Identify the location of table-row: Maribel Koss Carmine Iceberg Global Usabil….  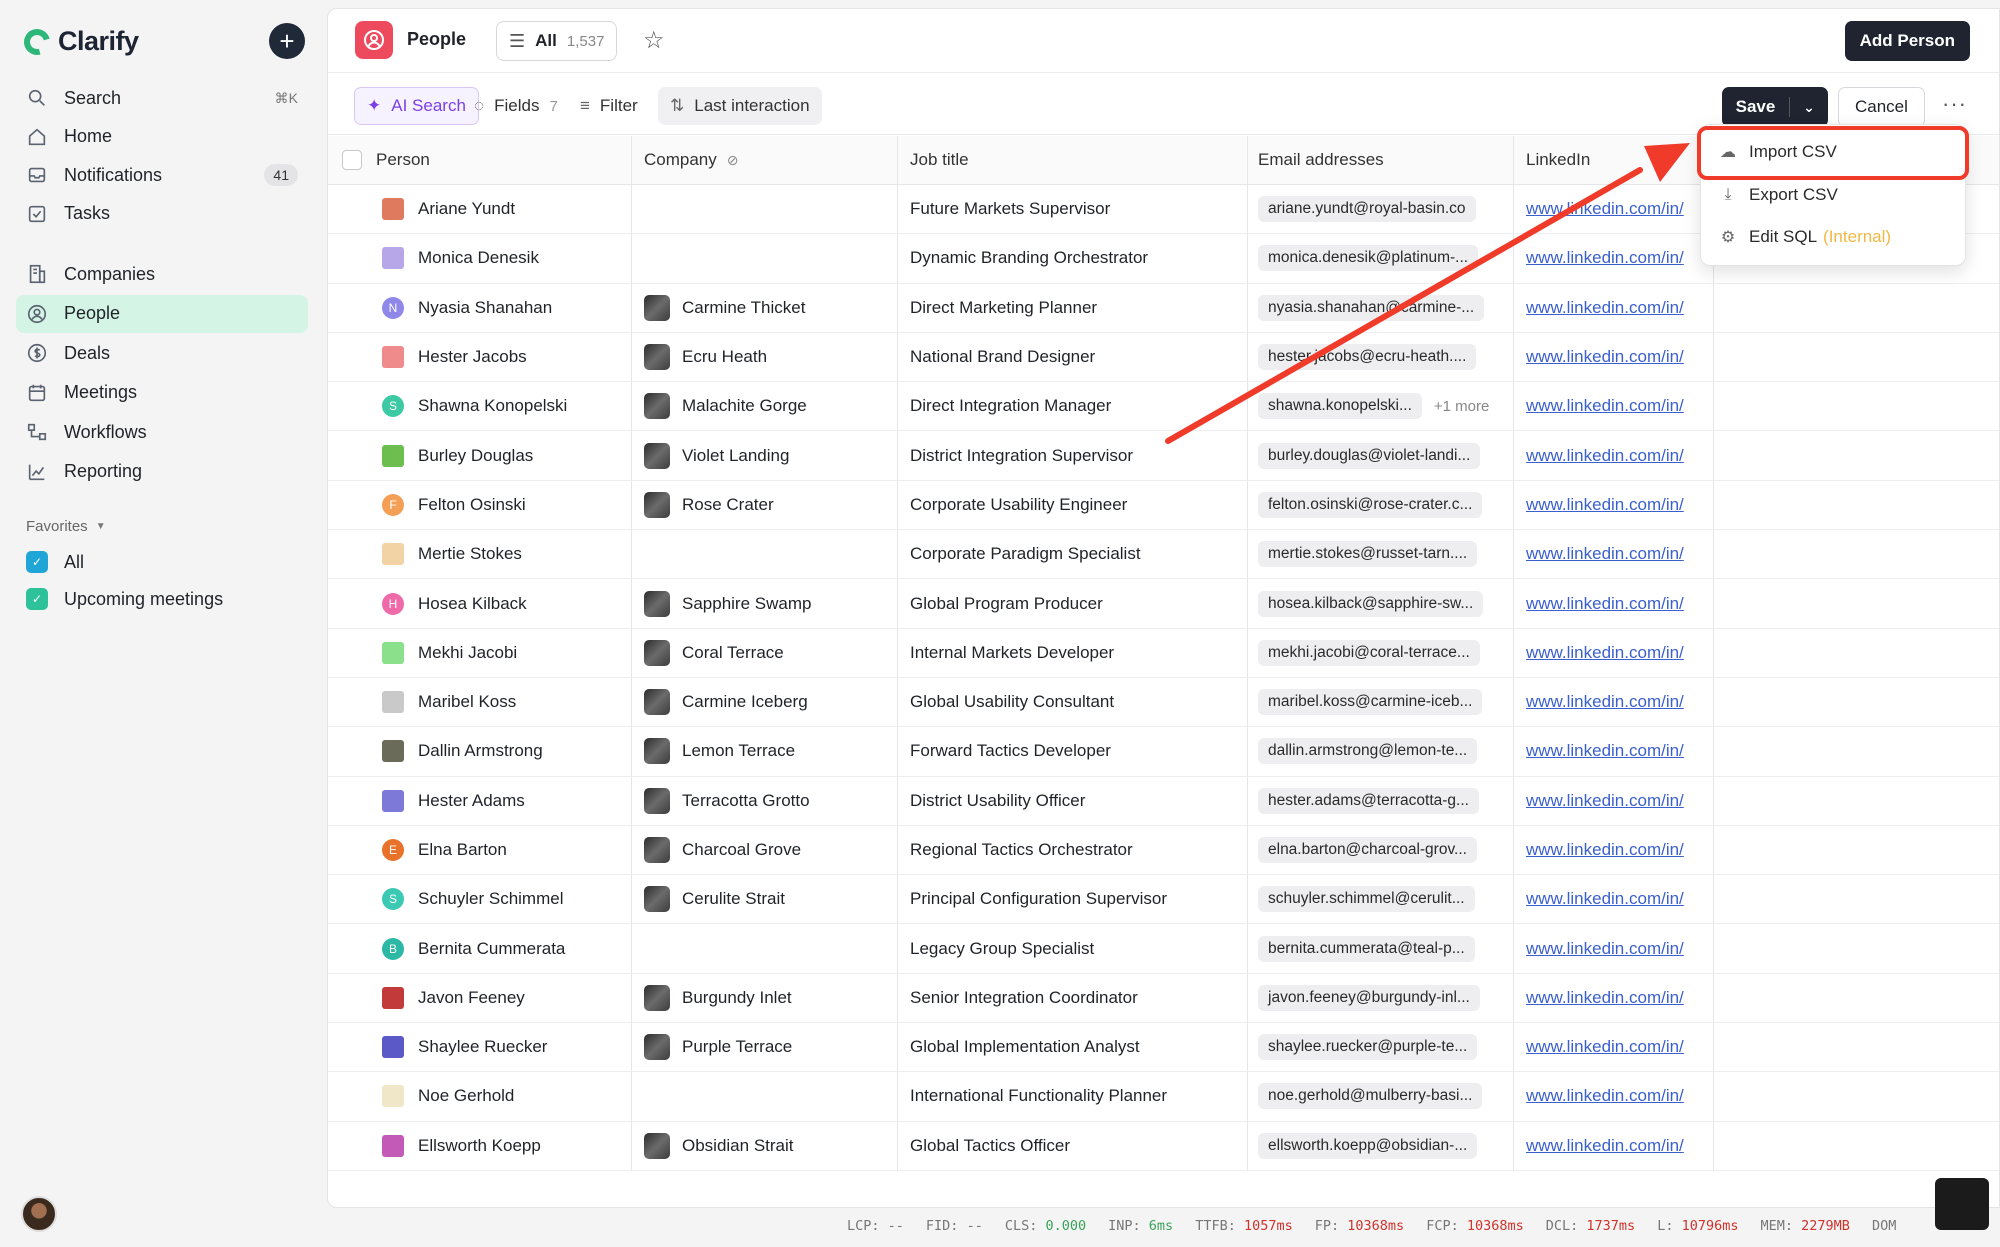
(1163, 702).